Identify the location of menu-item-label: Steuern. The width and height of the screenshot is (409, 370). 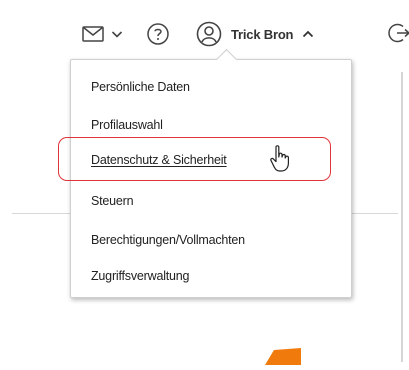
(112, 201).